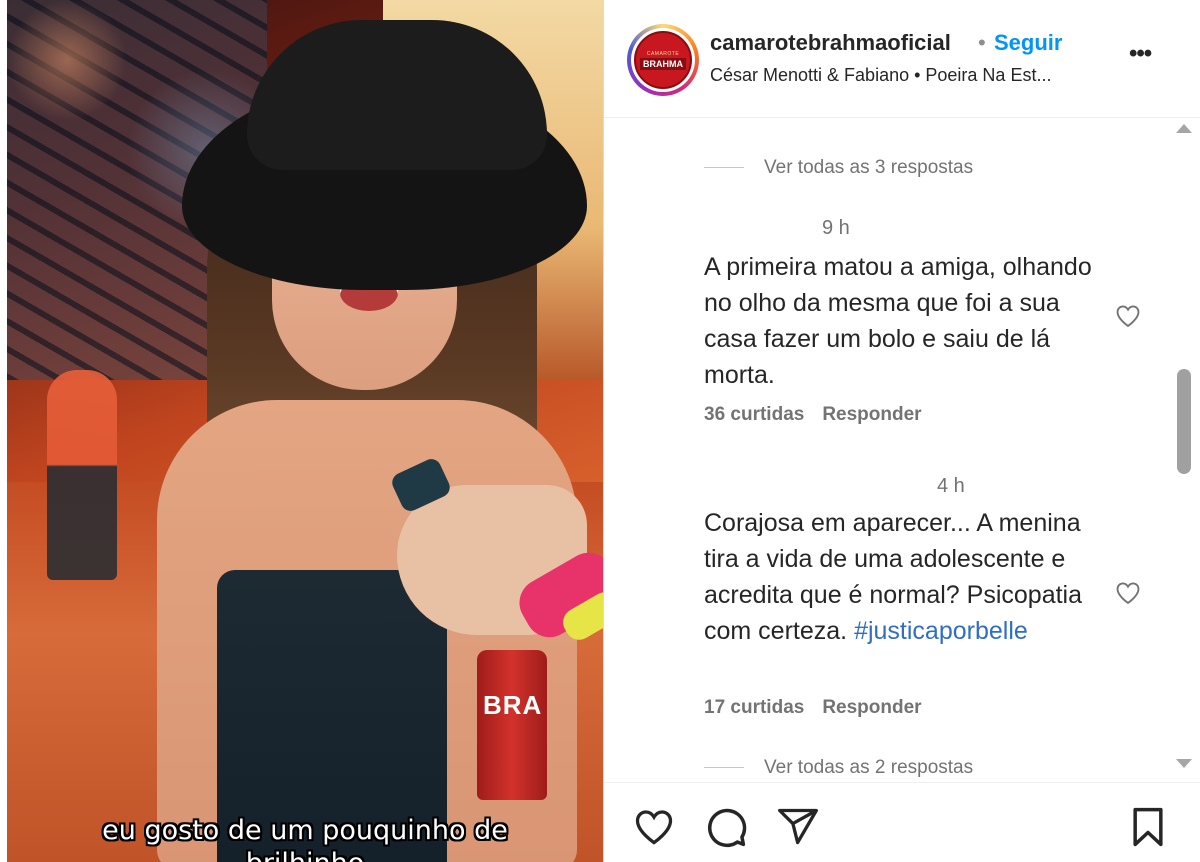 Image resolution: width=1200 pixels, height=862 pixels. Describe the element at coordinates (813, 708) in the screenshot. I see `comment-meta: 17 curtidas Responder` at that location.